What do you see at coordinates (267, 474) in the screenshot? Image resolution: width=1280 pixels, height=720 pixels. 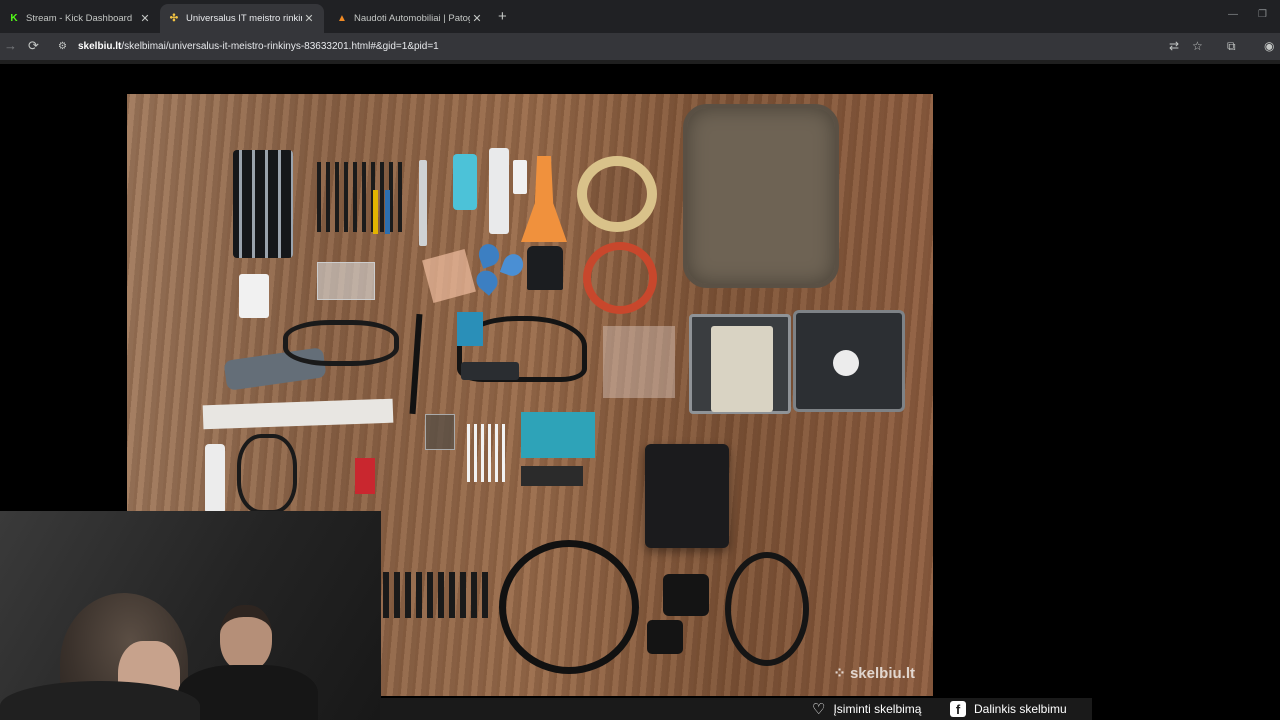 I see `black-cable-coil` at bounding box center [267, 474].